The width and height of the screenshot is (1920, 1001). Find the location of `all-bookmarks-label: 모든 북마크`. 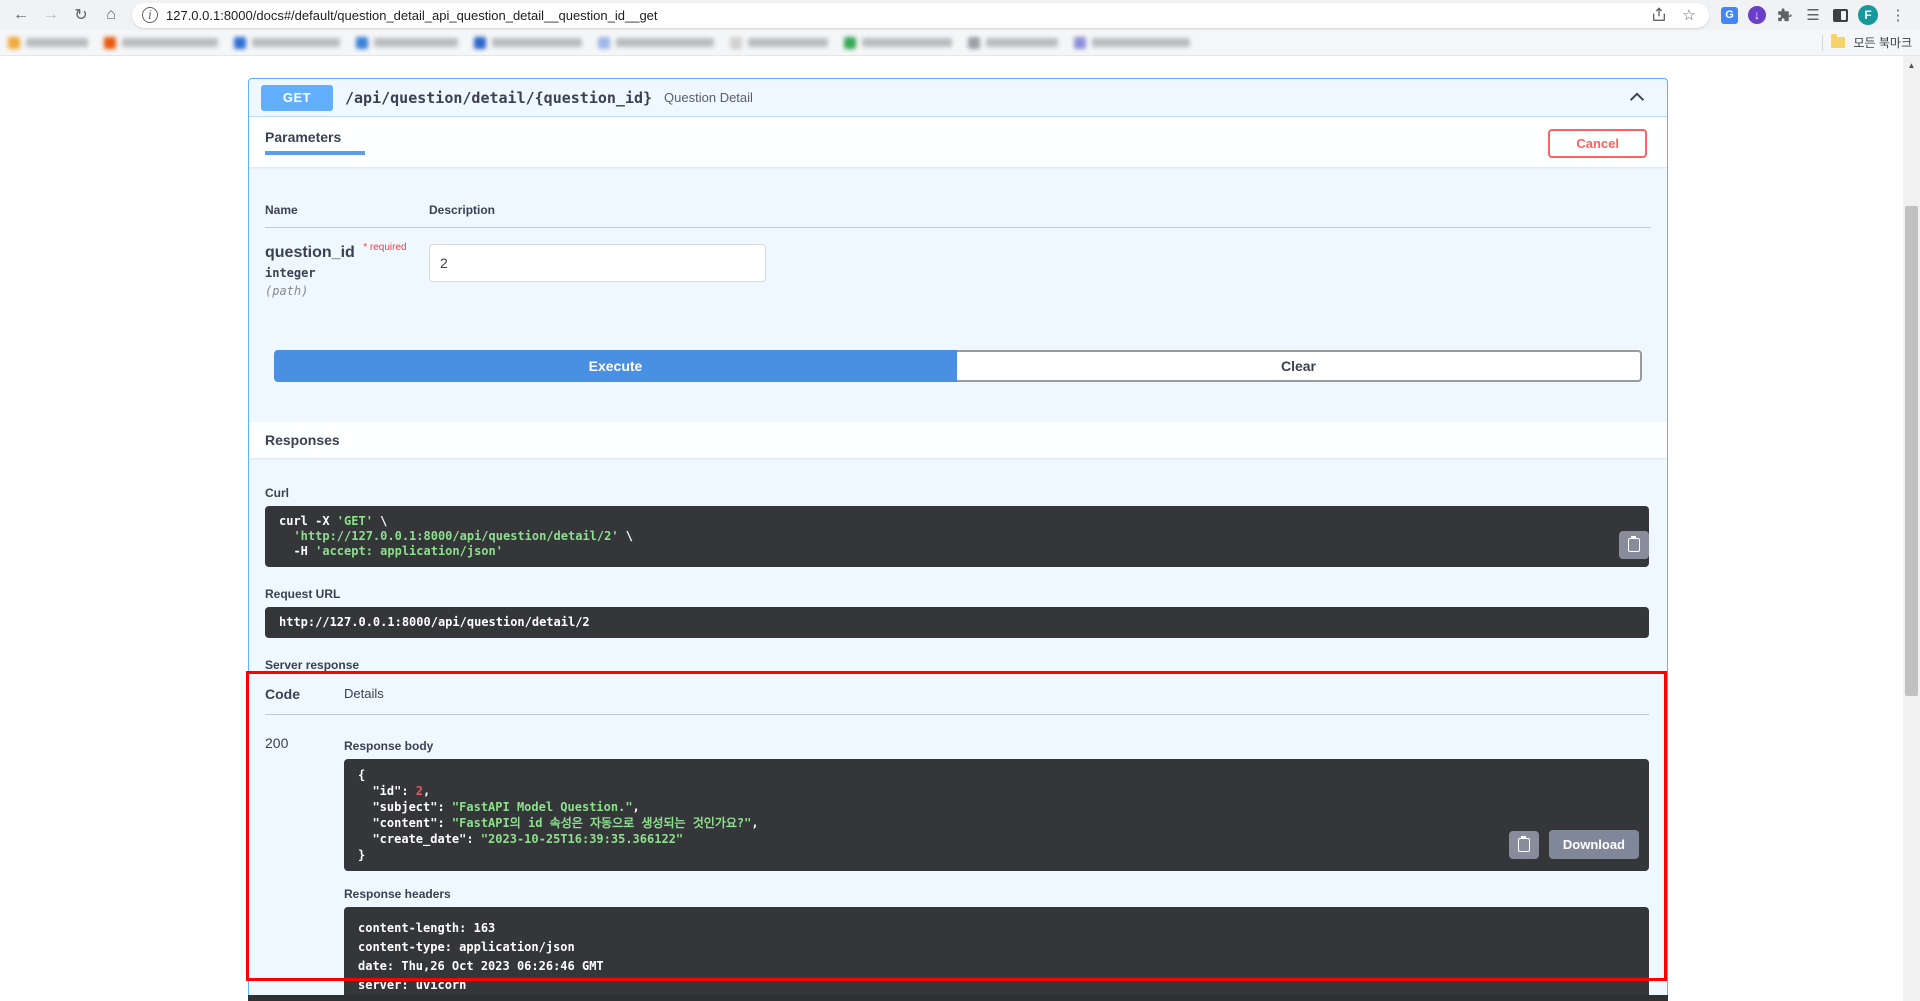

all-bookmarks-label: 모든 북마크 is located at coordinates (1882, 42).